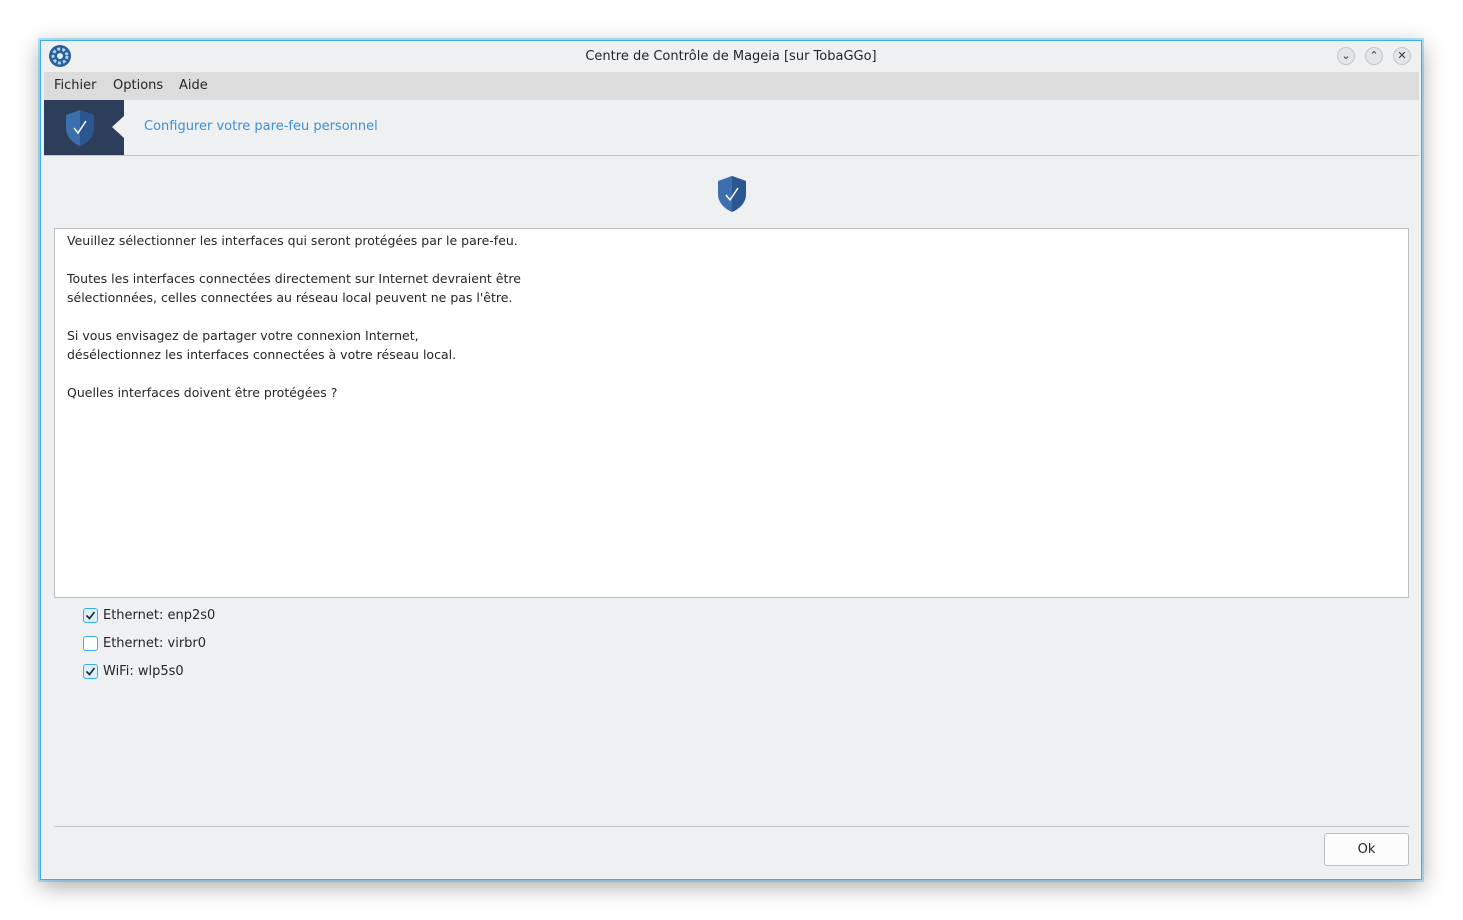  I want to click on interface-option-virbr0: Ethernet: virbr0, so click(144, 643).